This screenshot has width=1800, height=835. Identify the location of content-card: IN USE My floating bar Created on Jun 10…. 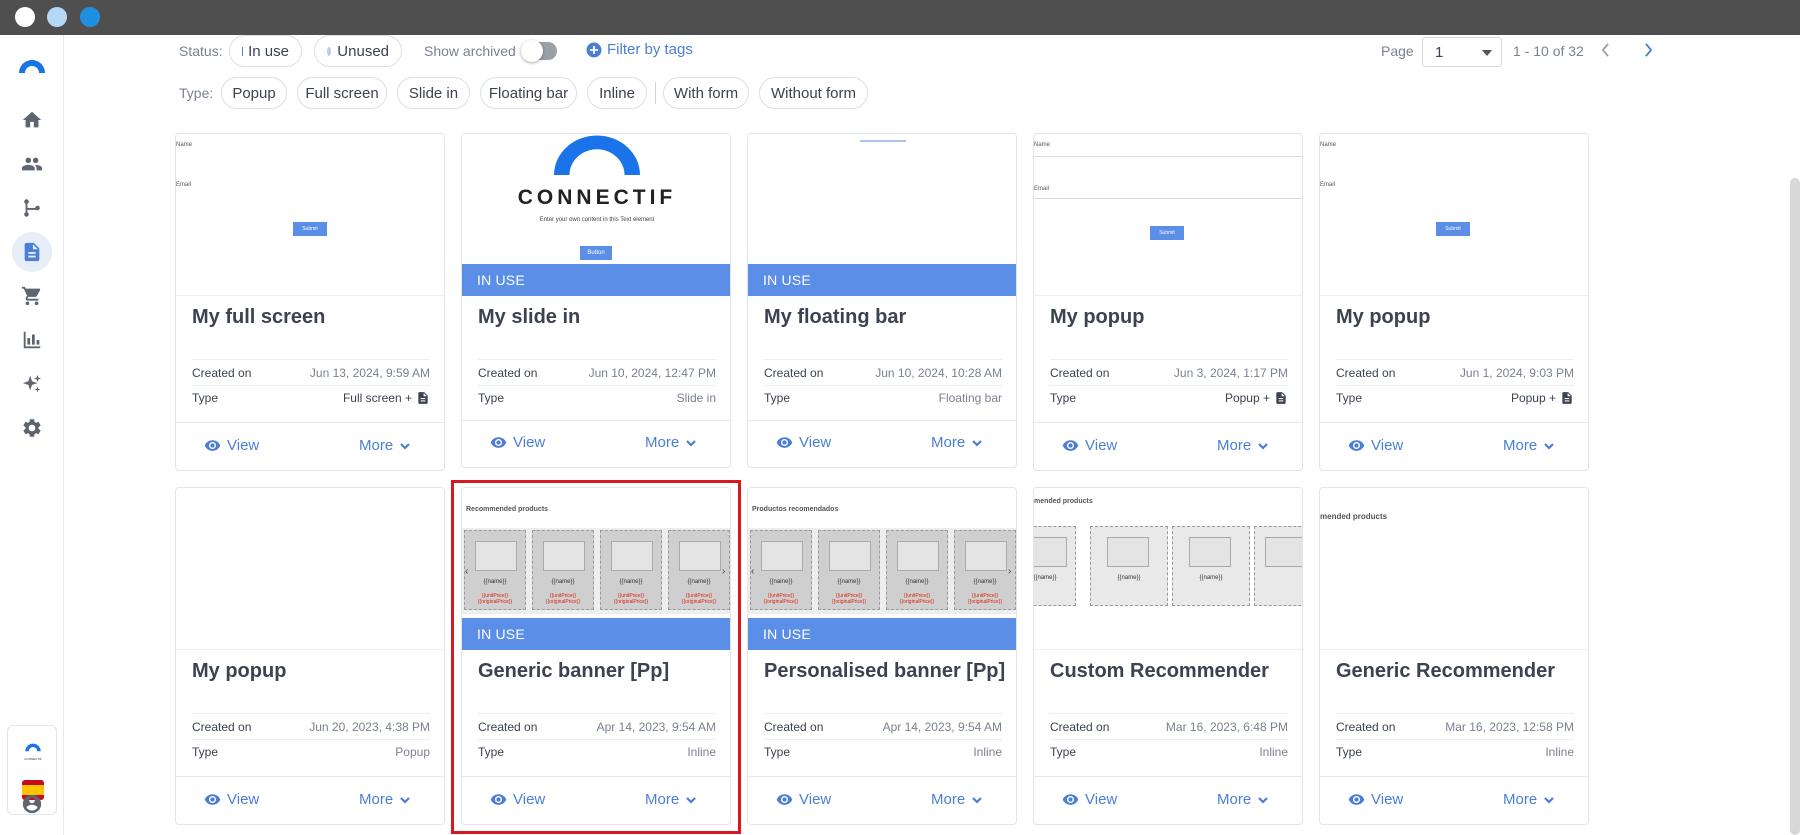
(882, 300).